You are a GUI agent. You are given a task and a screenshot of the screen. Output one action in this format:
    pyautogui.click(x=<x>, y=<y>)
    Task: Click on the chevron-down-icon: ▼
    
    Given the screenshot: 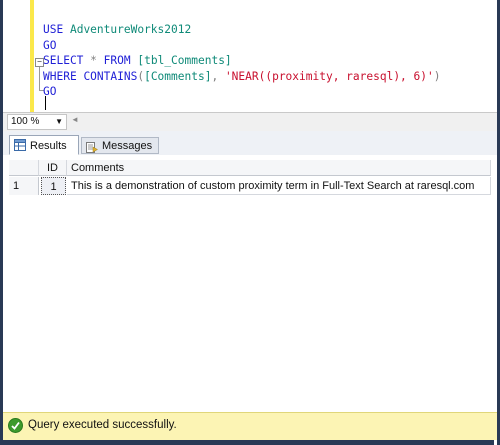 What is the action you would take?
    pyautogui.click(x=59, y=121)
    